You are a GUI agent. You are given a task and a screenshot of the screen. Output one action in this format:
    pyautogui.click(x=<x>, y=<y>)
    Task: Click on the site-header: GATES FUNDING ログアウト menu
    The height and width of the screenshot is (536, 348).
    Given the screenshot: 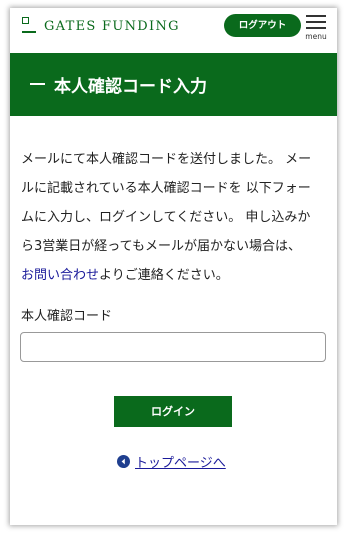 What is the action you would take?
    pyautogui.click(x=173, y=30)
    